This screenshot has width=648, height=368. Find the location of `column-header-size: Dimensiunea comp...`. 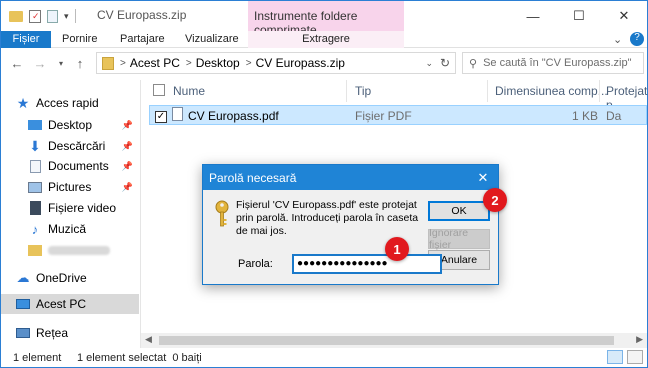

column-header-size: Dimensiunea comp... is located at coordinates (551, 91).